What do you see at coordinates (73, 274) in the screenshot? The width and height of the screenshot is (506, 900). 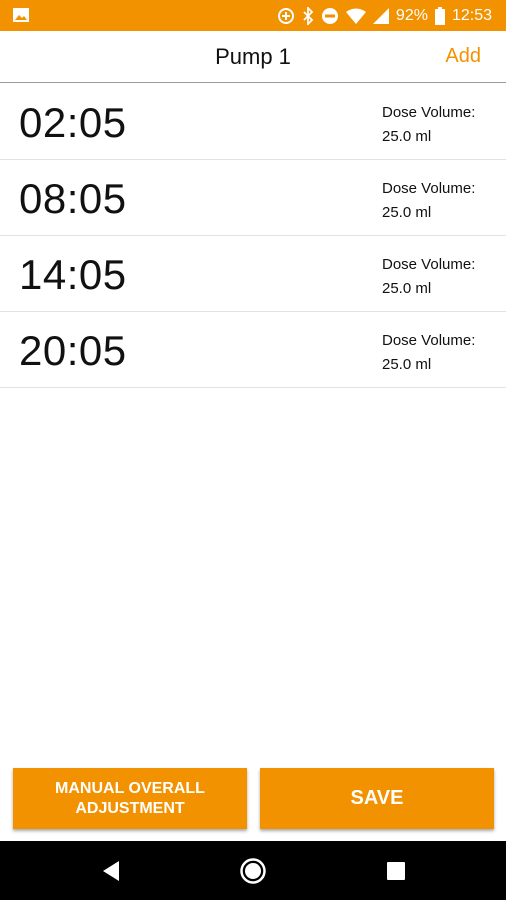 I see `dose-time: 14:05` at bounding box center [73, 274].